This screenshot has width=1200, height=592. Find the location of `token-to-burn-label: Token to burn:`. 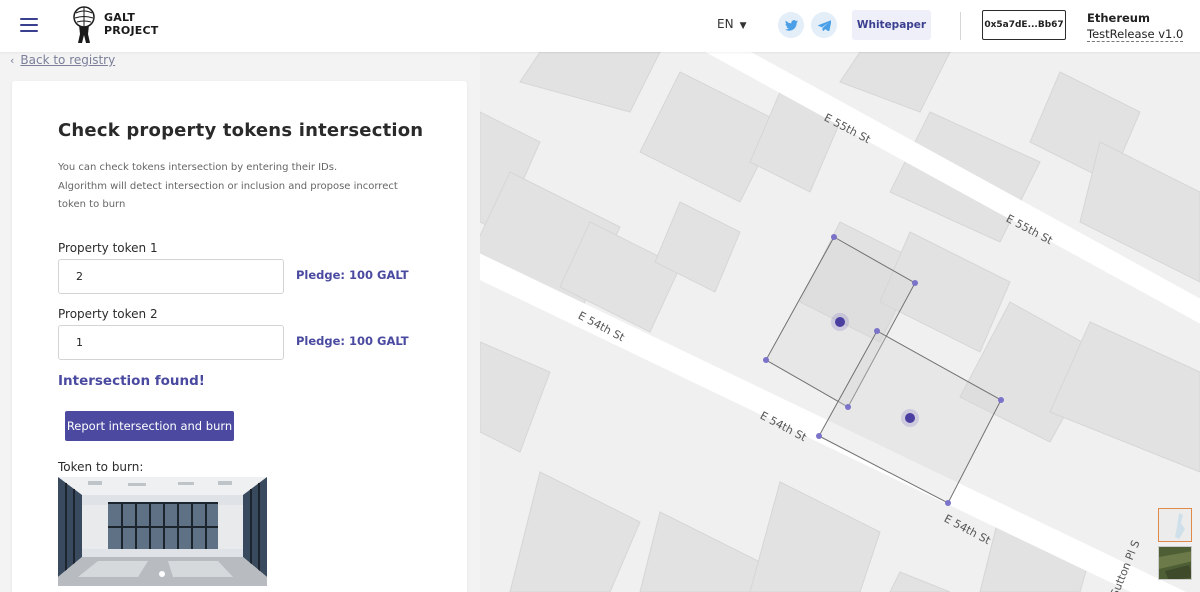

token-to-burn-label: Token to burn: is located at coordinates (101, 467).